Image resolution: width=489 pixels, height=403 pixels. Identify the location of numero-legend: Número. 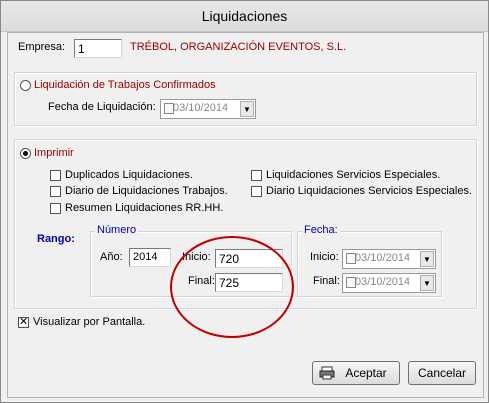
(117, 230).